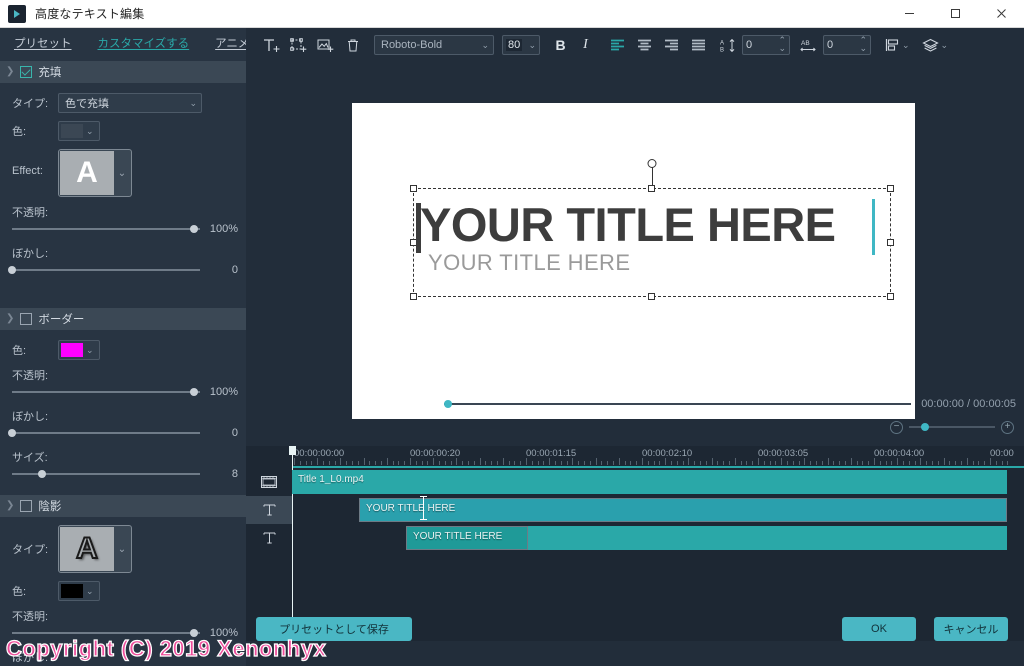 This screenshot has height=666, width=1024. What do you see at coordinates (879, 629) in the screenshot?
I see `ok-button: OK` at bounding box center [879, 629].